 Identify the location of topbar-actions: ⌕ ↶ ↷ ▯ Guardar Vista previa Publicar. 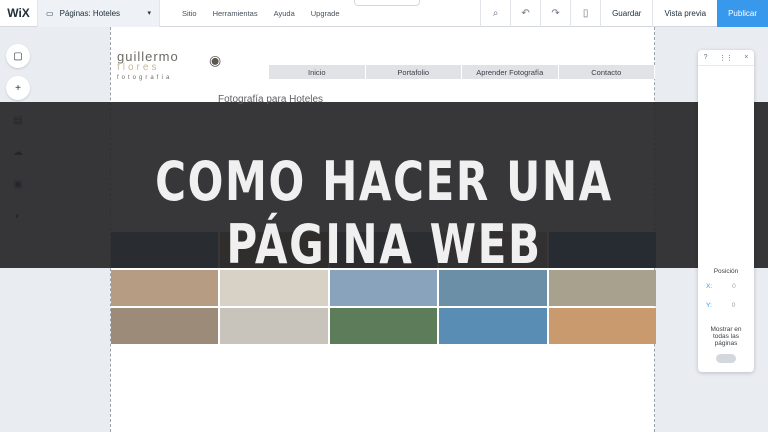
(624, 13).